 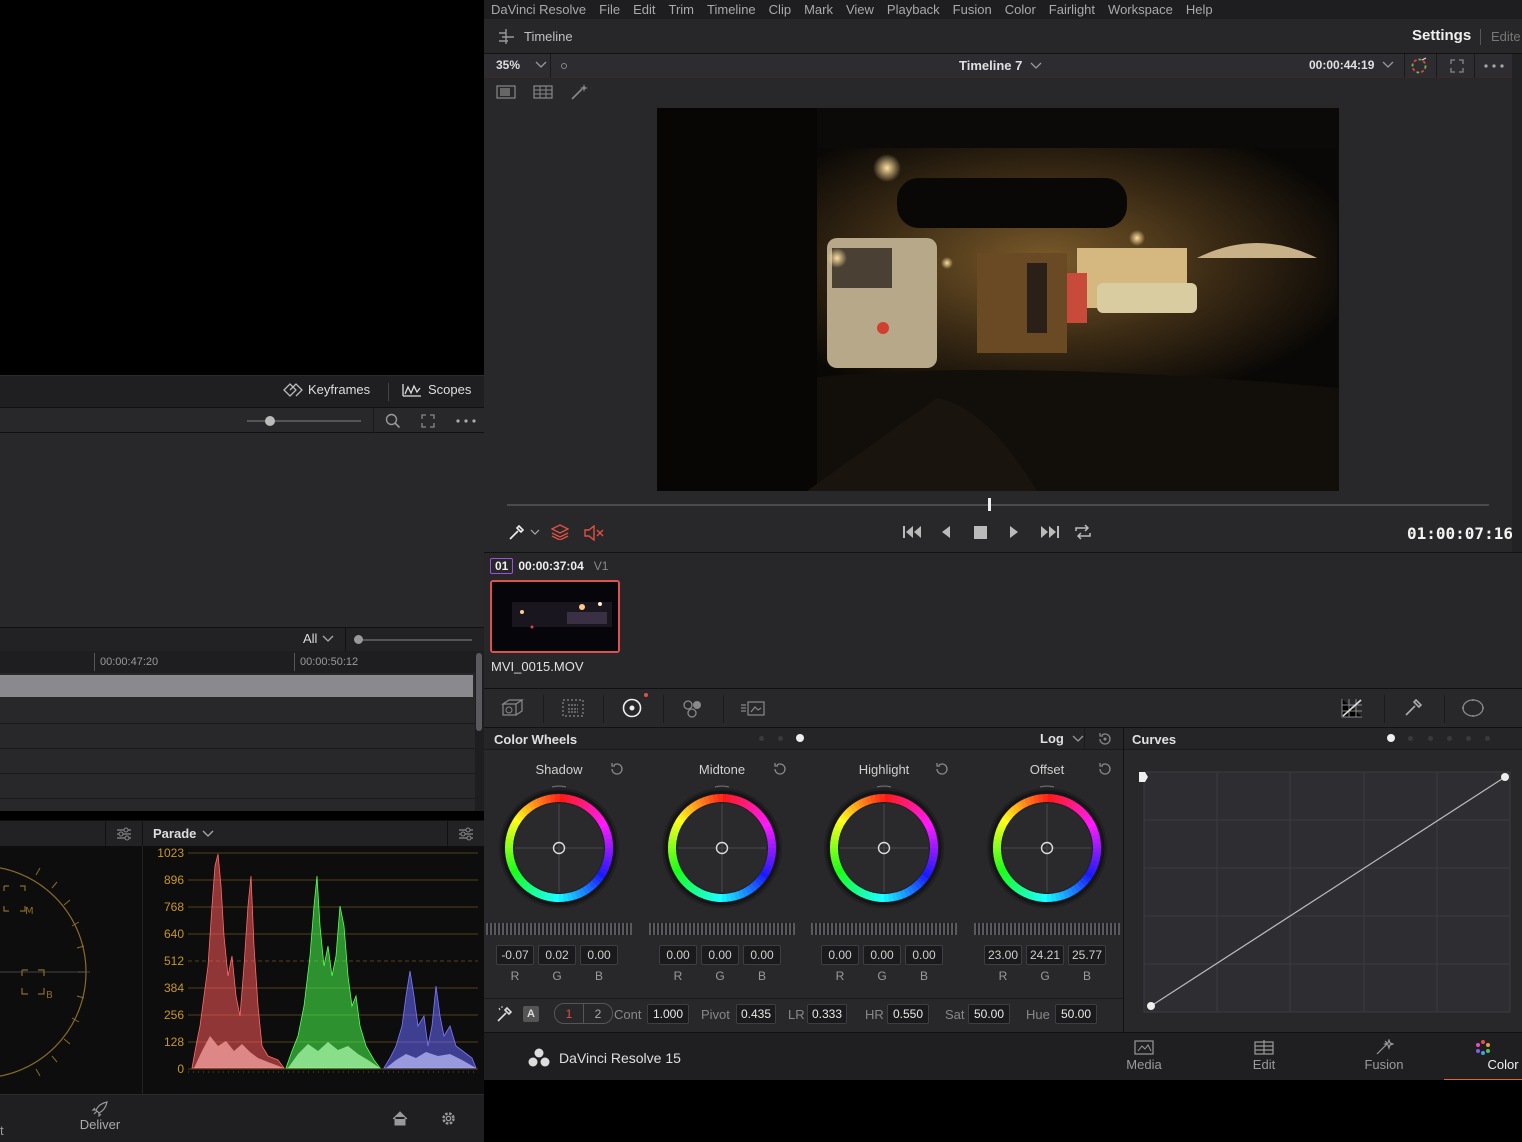 What do you see at coordinates (1072, 9) in the screenshot?
I see `menu-item: Fairlight` at bounding box center [1072, 9].